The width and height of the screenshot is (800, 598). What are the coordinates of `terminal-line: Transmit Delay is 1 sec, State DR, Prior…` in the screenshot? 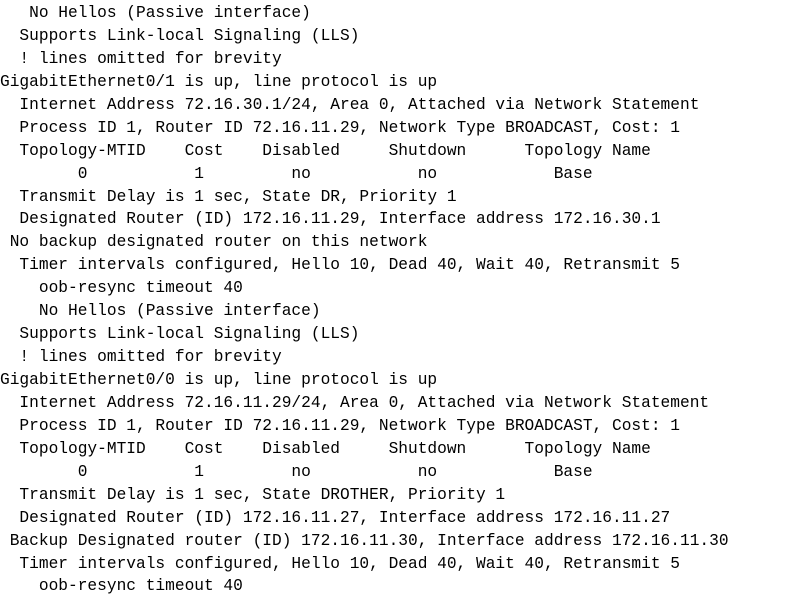 It's located at (228, 196).